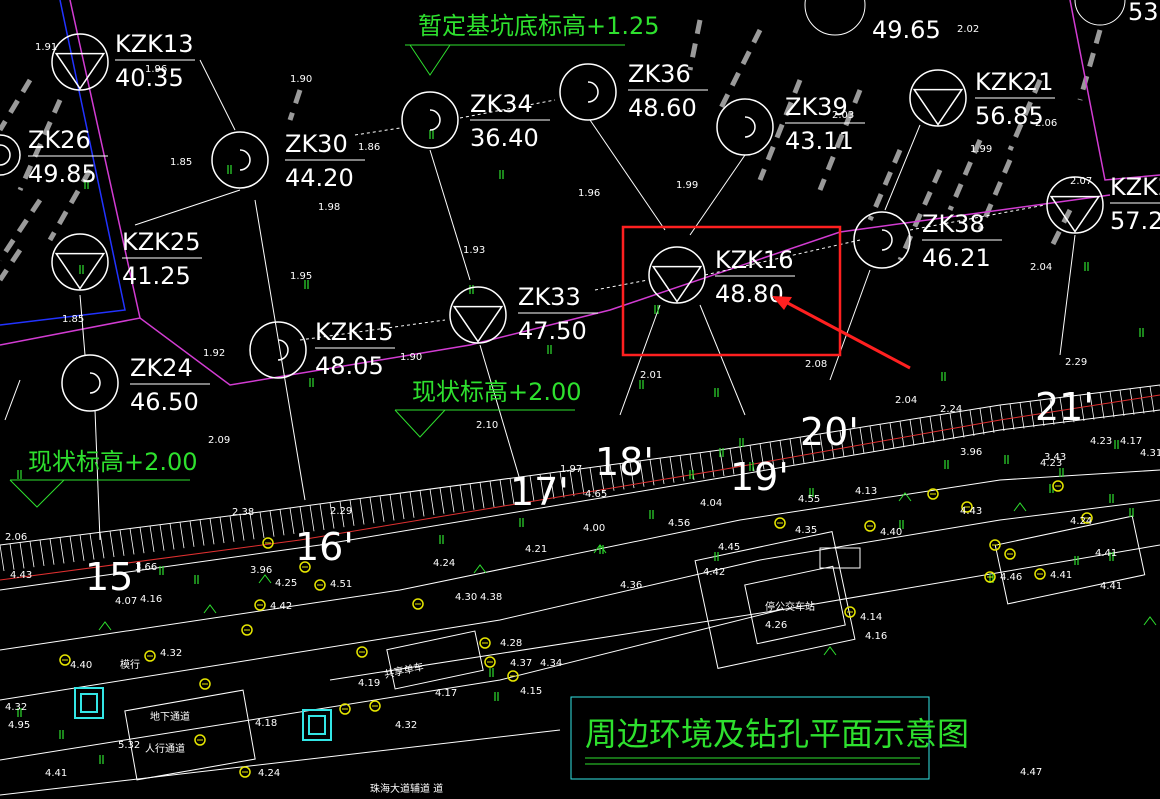  What do you see at coordinates (594, 528) in the screenshot?
I see `elevation-reading: 4.00` at bounding box center [594, 528].